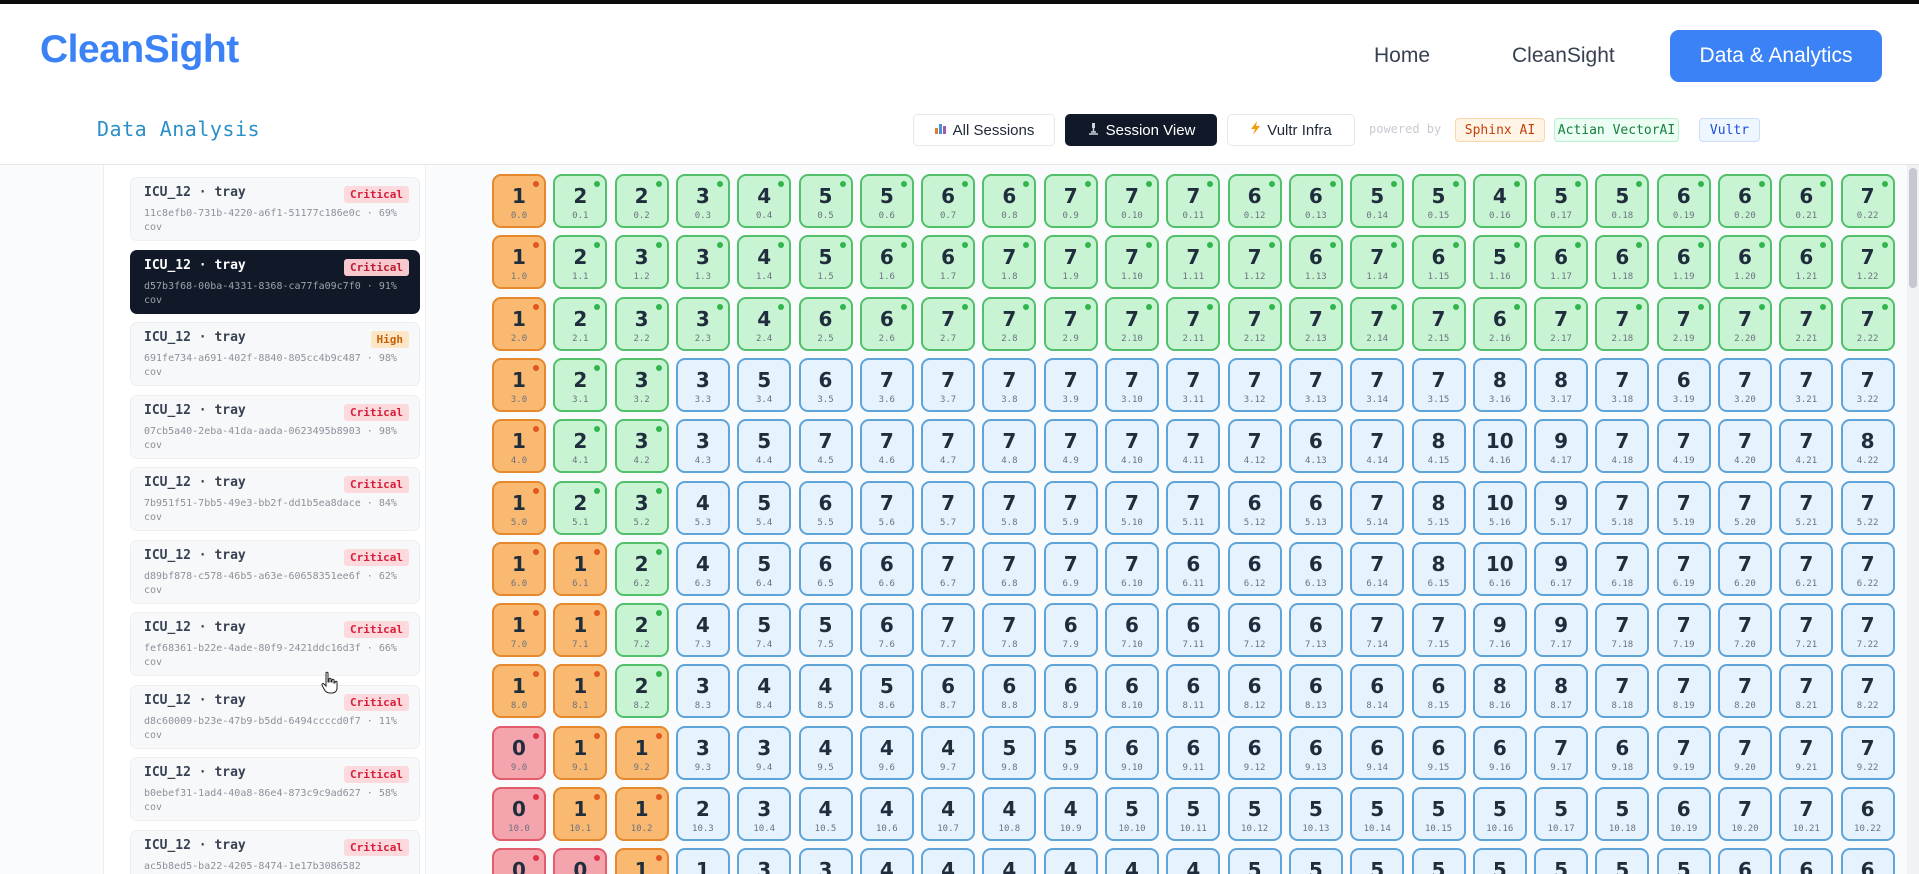 This screenshot has width=1919, height=874. I want to click on heatmap-cell: 7 2.7, so click(948, 323).